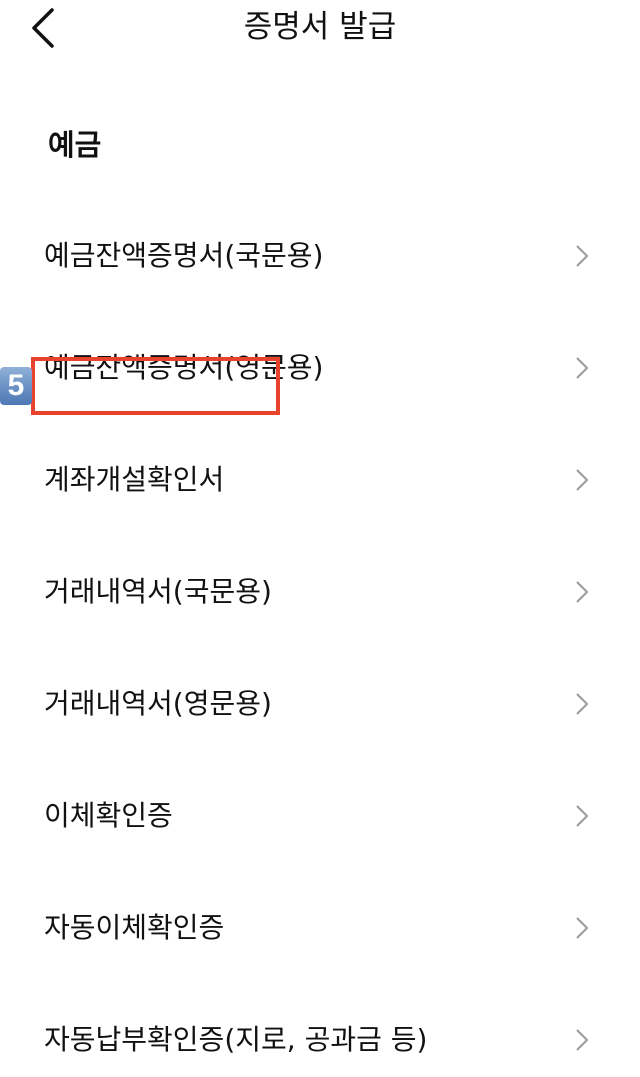 The image size is (640, 1077). I want to click on menu-item-deposit-balance-english: 예금잔액증명서(영문용), so click(320, 368).